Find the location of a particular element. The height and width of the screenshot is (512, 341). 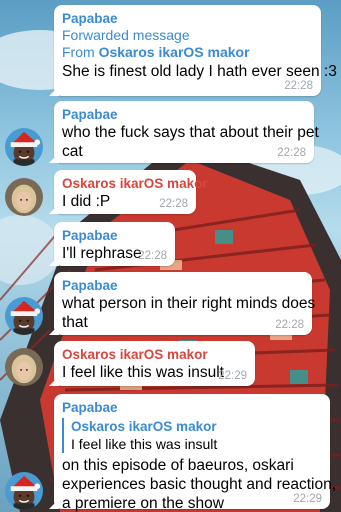

message-bubble: Papabae I'll rephrase 22:28 is located at coordinates (114, 244).